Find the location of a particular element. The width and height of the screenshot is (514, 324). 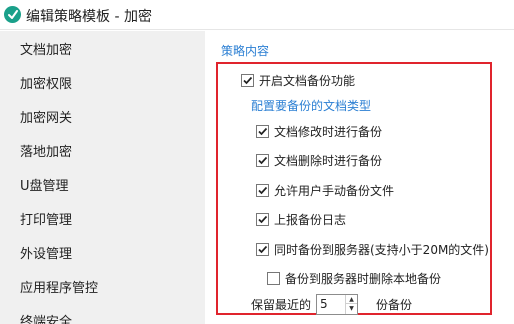

sidebar-item-usb-management: U盘管理 is located at coordinates (102, 184).